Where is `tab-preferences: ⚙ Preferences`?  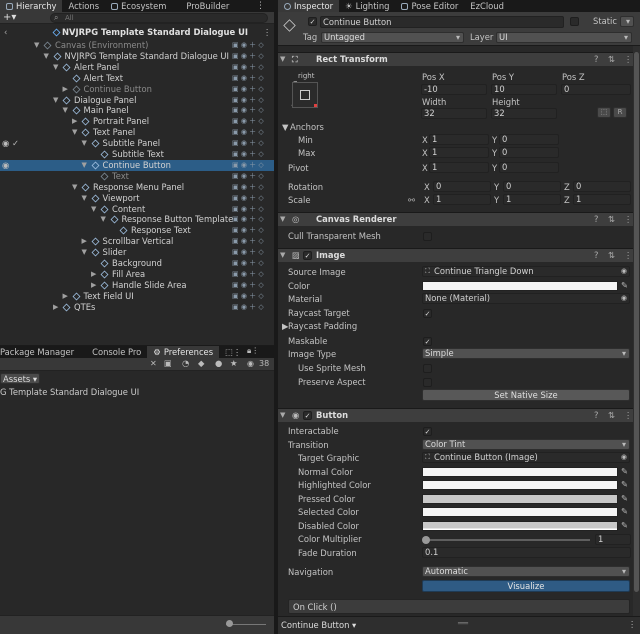 tab-preferences: ⚙ Preferences is located at coordinates (183, 352).